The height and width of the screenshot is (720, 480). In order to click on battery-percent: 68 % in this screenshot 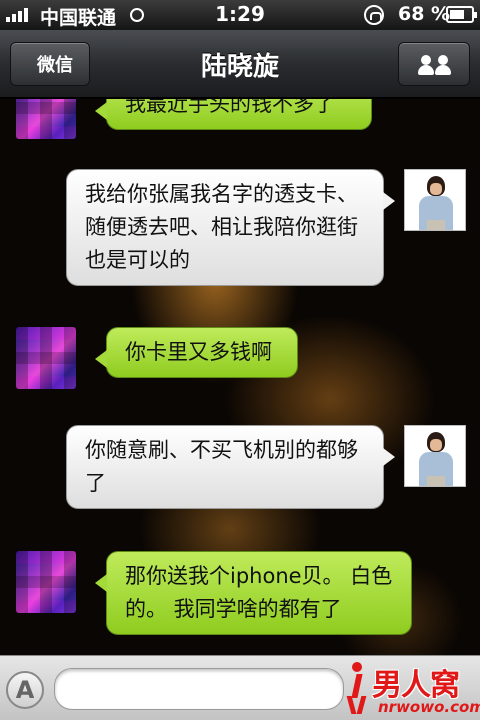, I will do `click(424, 14)`.